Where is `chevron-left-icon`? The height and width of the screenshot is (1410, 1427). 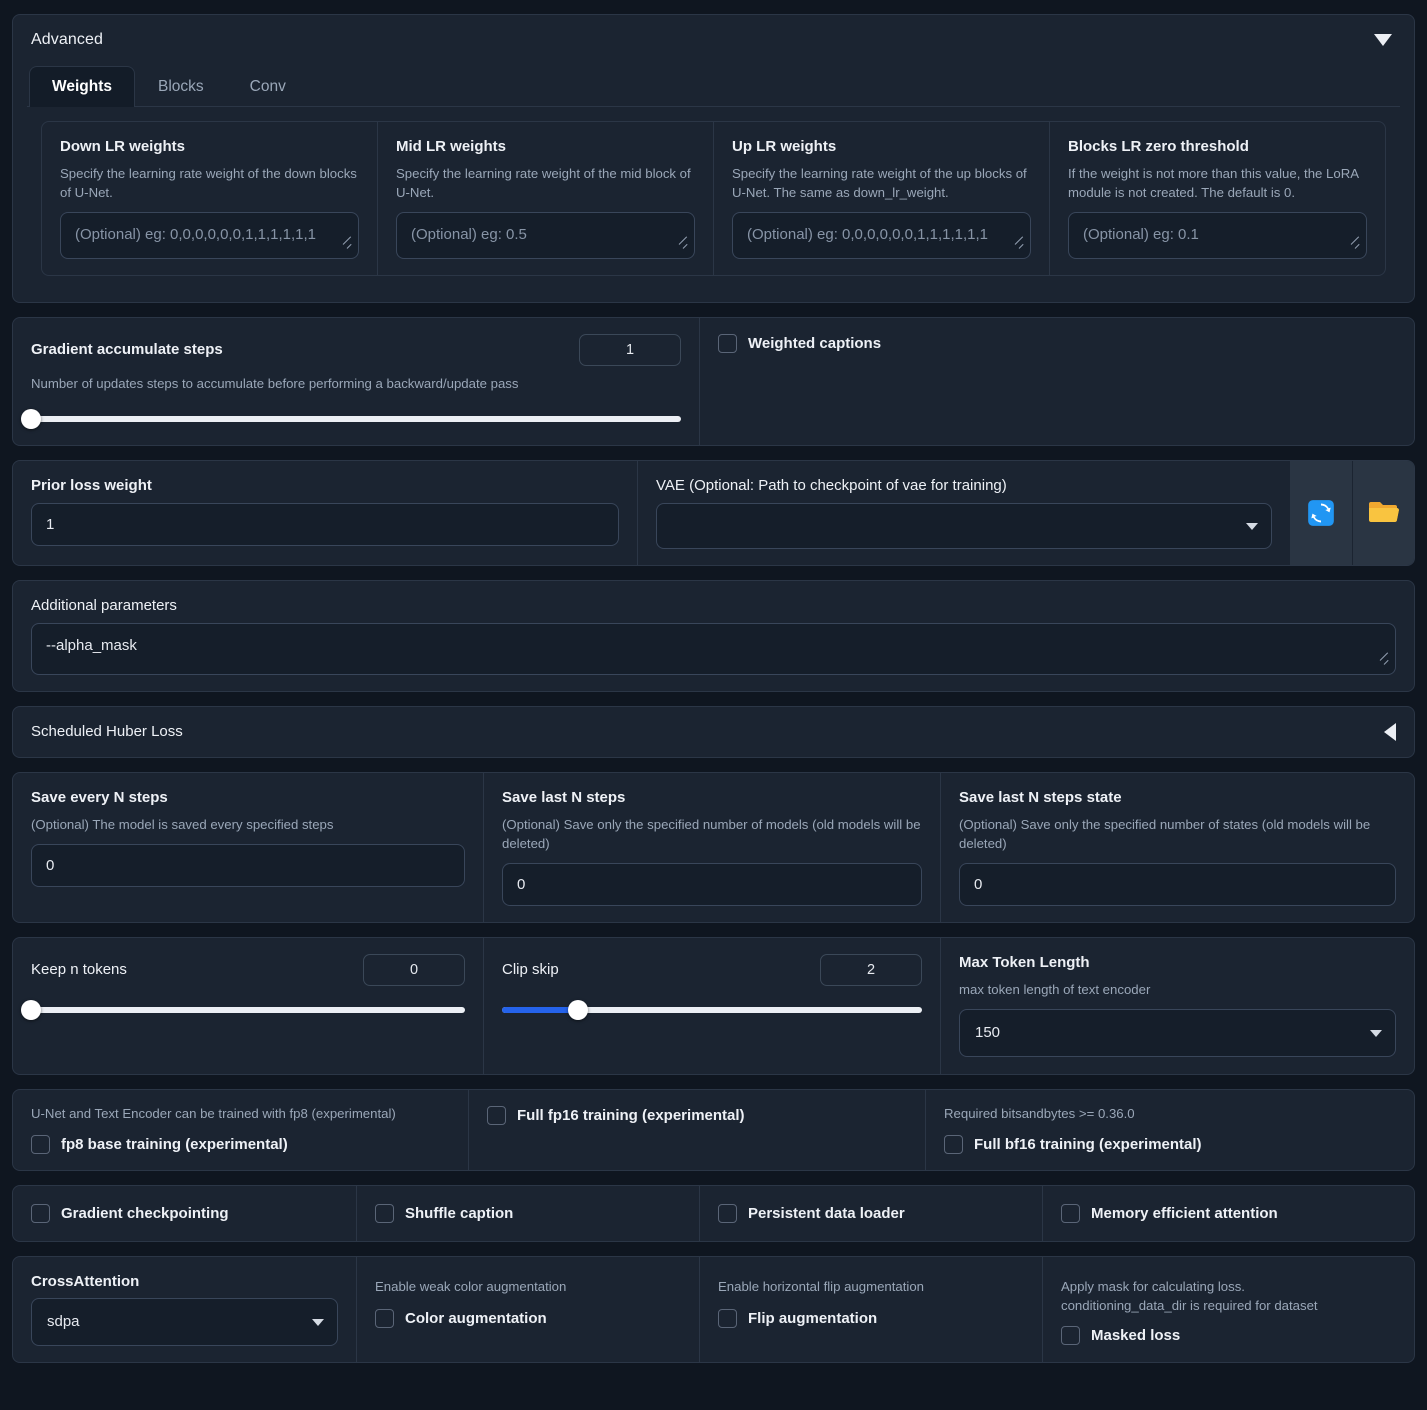
chevron-left-icon is located at coordinates (1390, 732).